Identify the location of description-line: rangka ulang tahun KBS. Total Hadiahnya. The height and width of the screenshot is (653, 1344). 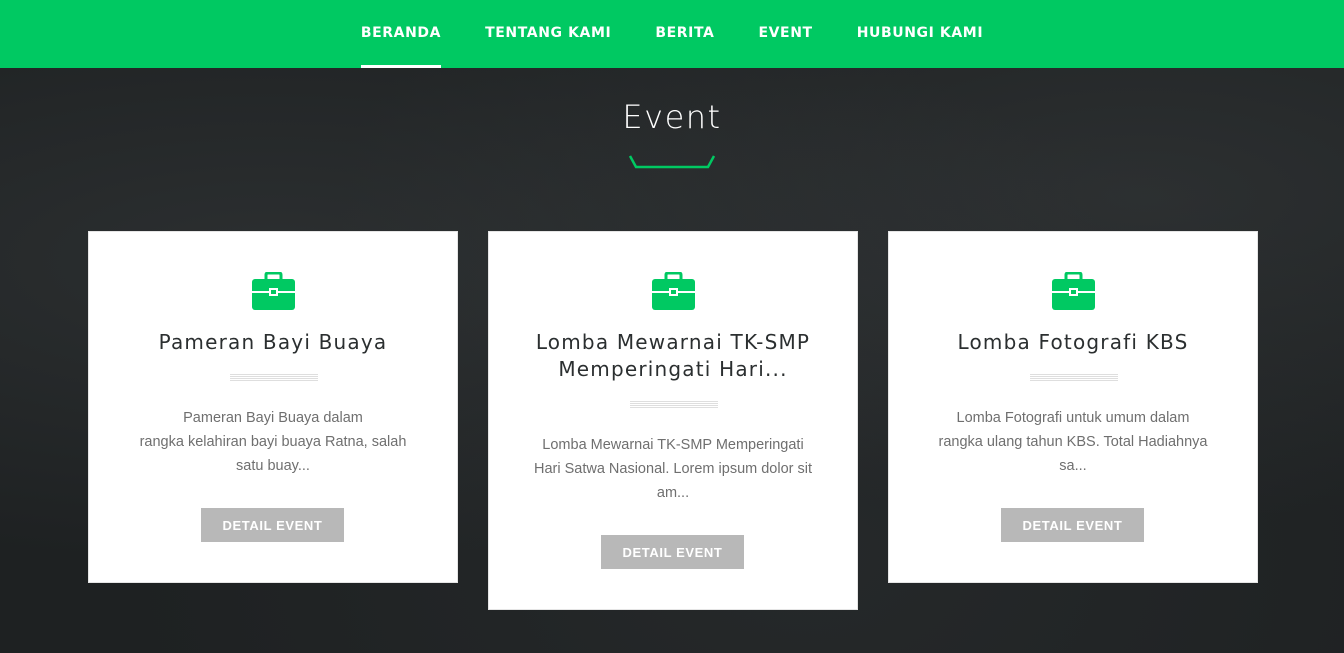
(1073, 442).